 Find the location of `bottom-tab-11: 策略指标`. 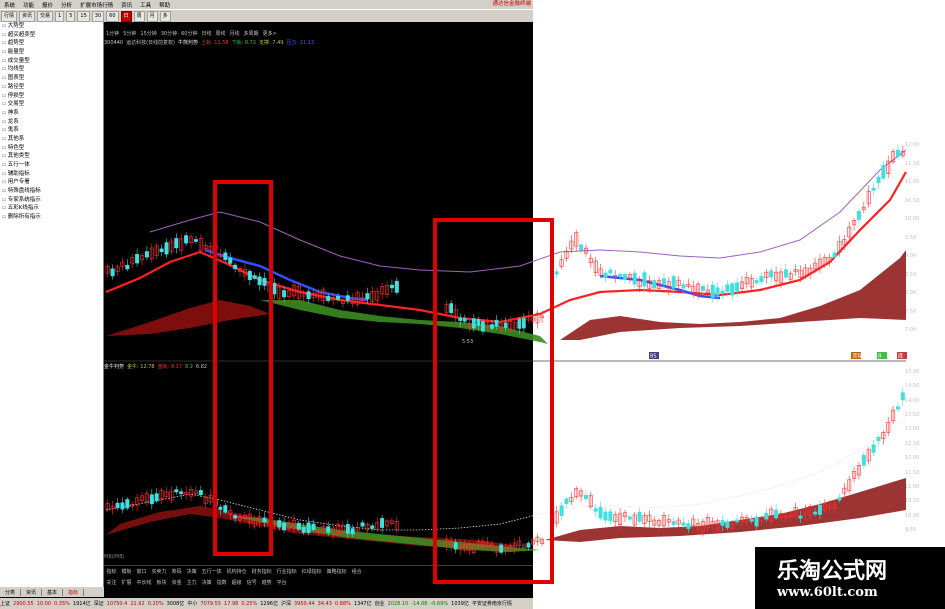

bottom-tab-11: 策略指标 is located at coordinates (336, 571).